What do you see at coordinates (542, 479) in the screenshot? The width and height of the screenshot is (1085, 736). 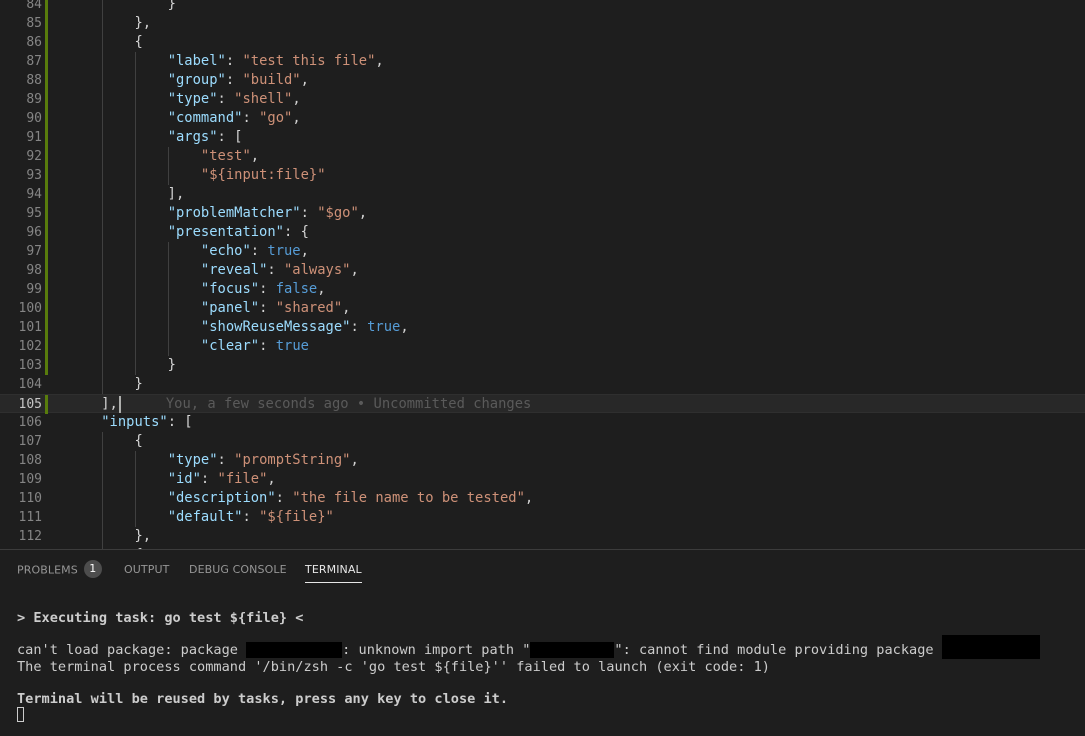 I see `code-line: 109 "id": "file",` at bounding box center [542, 479].